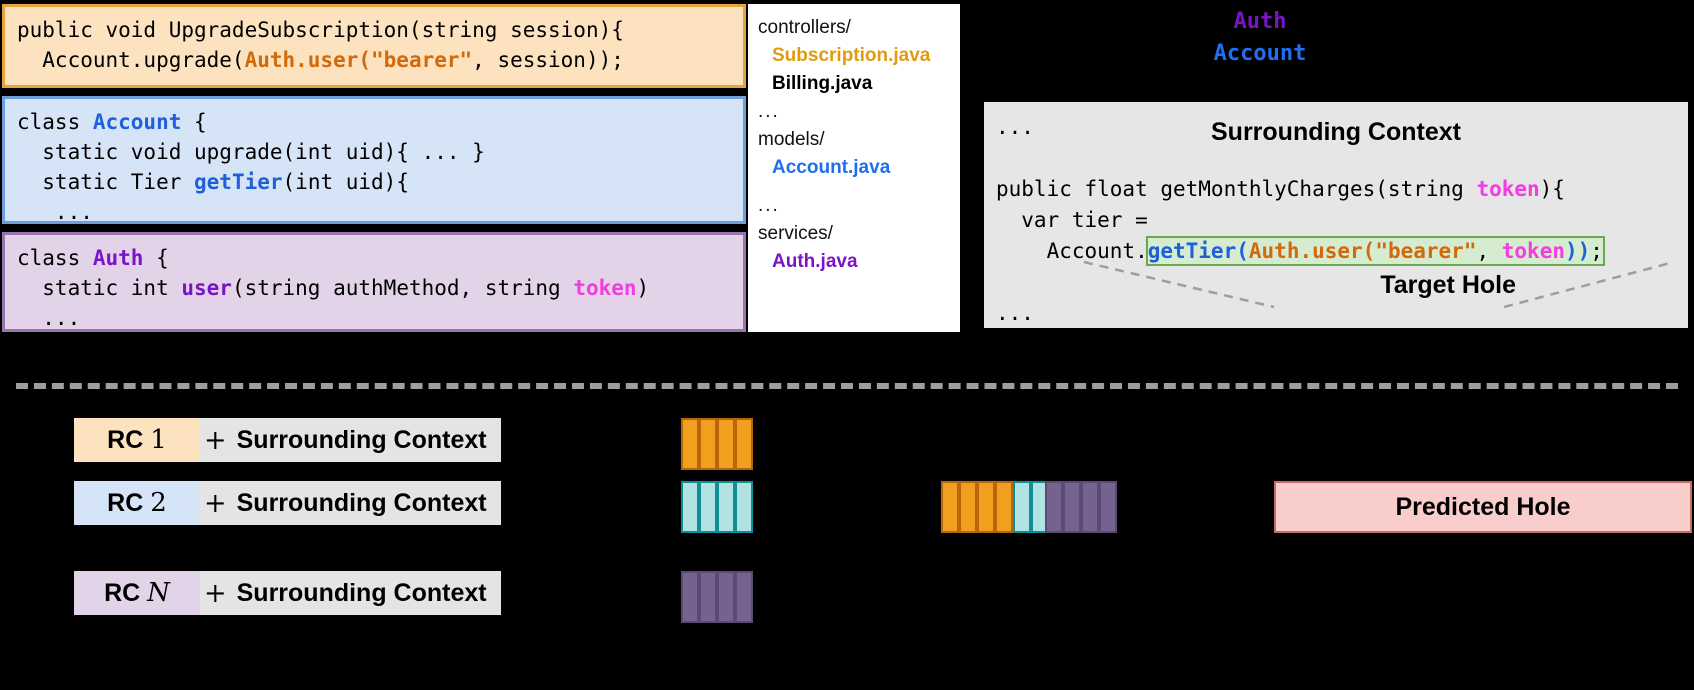  Describe the element at coordinates (859, 56) in the screenshot. I see `file-tree-file: Subscription.java` at that location.